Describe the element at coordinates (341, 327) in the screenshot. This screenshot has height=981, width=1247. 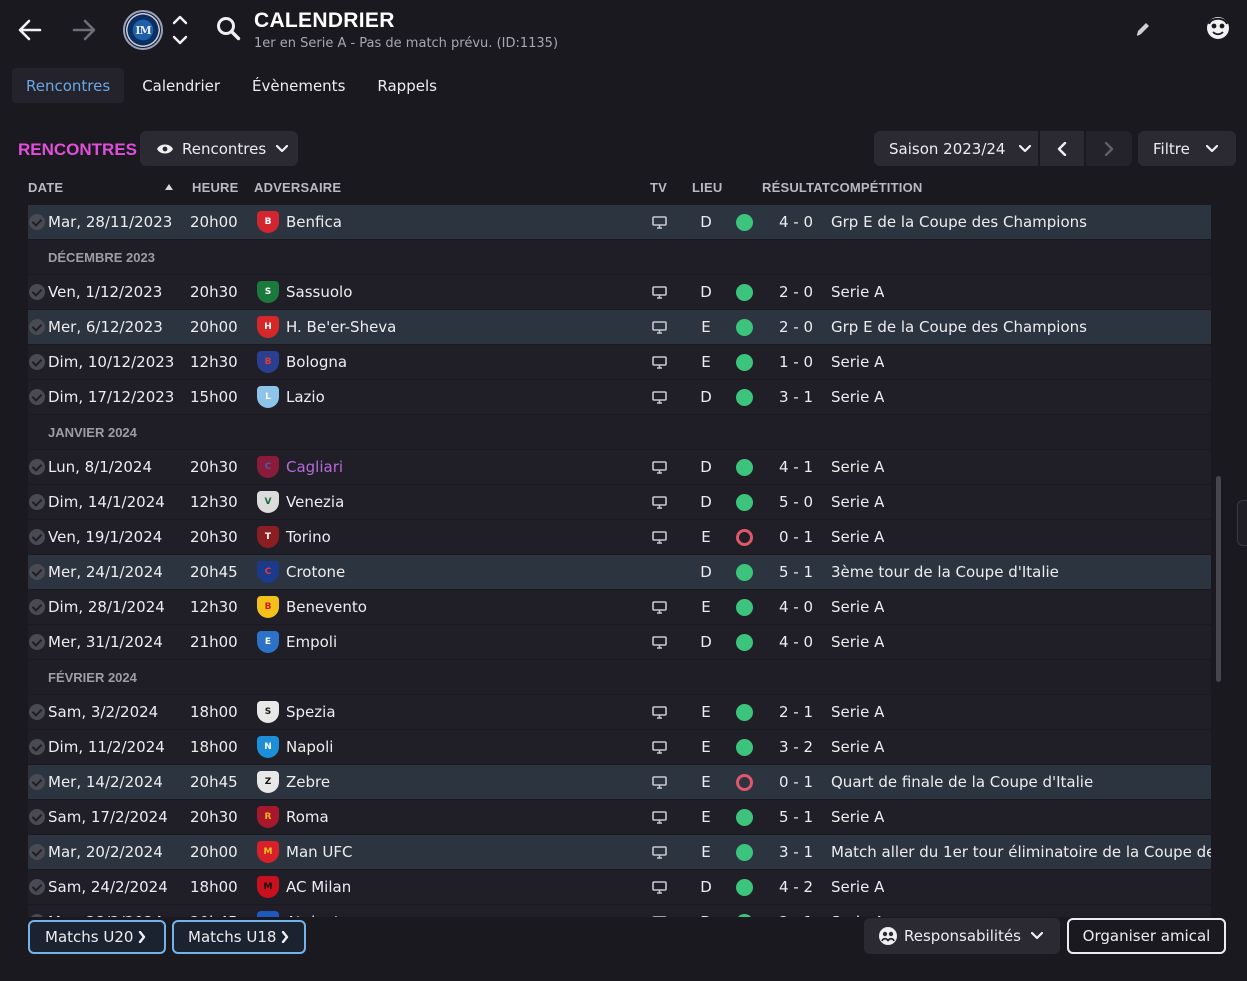
I see `opponent-name: H. Be'er-Sheva` at that location.